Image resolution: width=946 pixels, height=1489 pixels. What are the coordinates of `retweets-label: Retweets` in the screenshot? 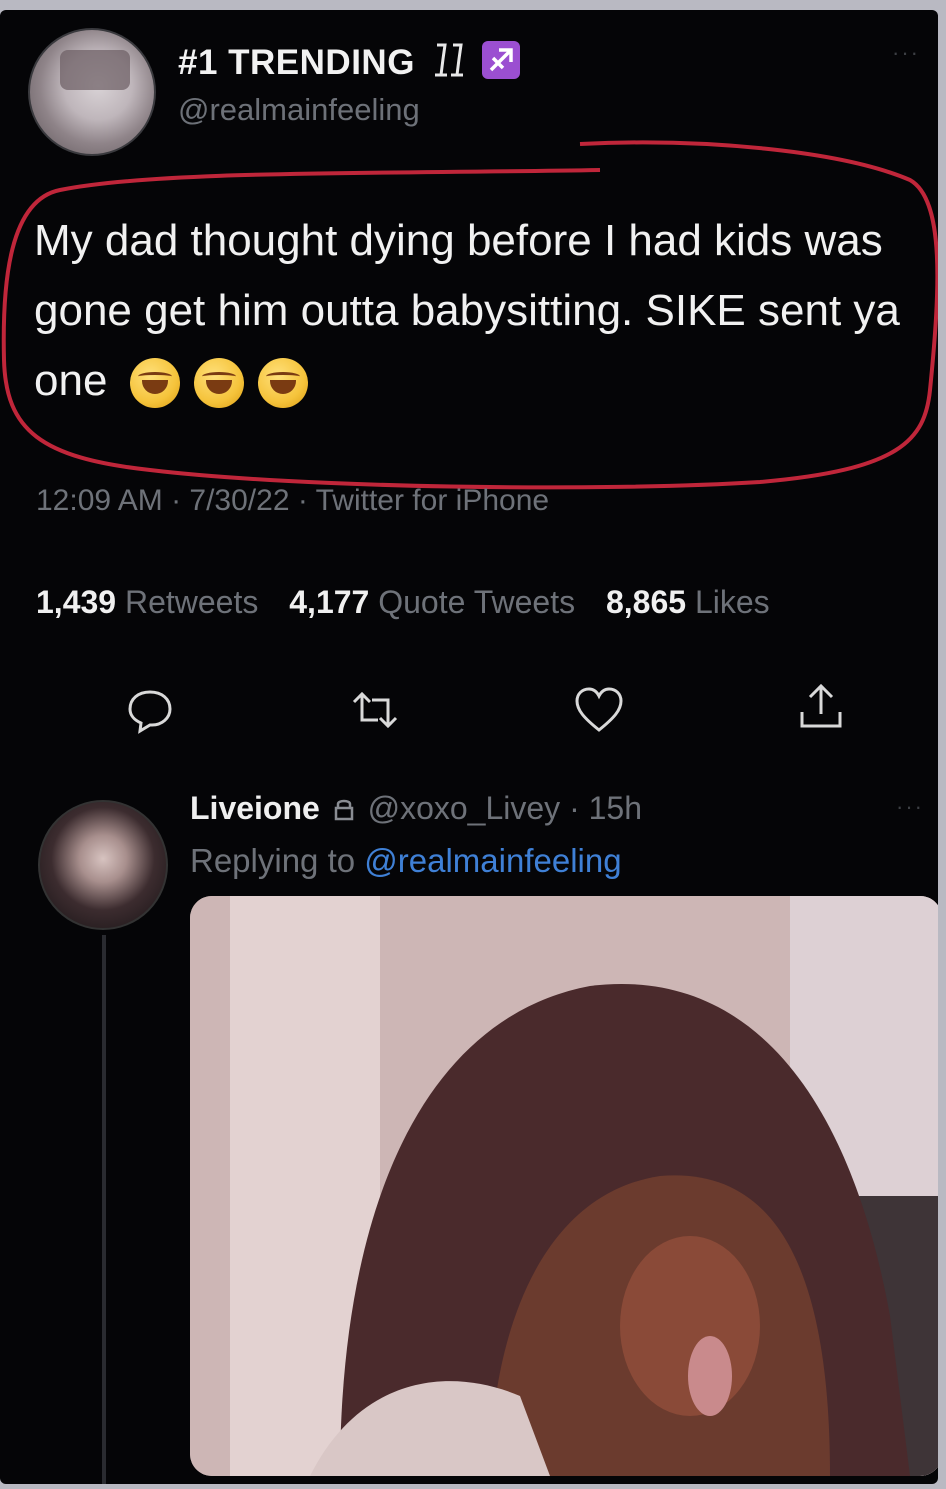 It's located at (191, 602).